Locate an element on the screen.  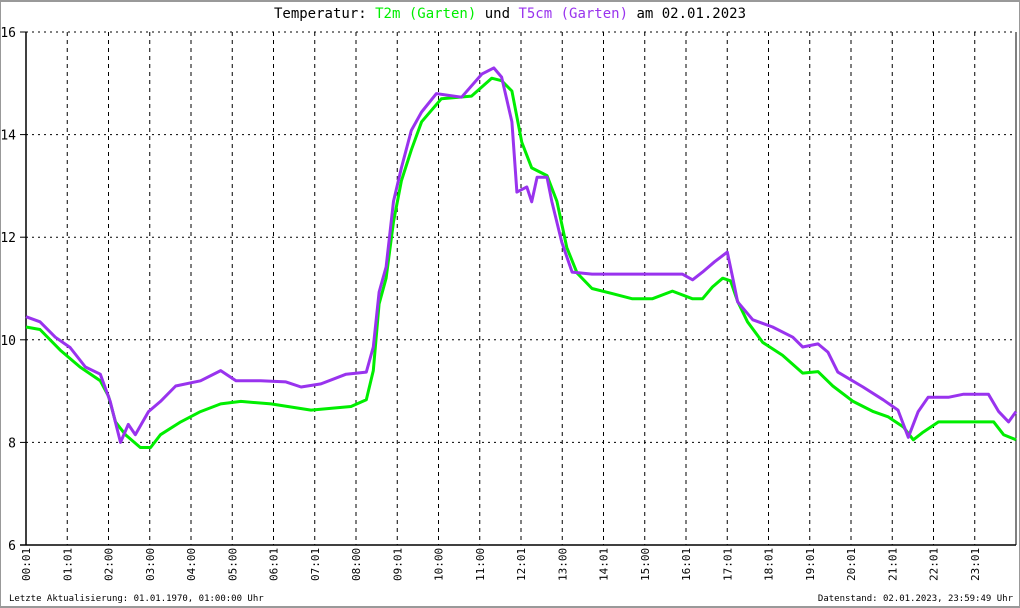
x-tick-label: 18:01 is located at coordinates (769, 564).